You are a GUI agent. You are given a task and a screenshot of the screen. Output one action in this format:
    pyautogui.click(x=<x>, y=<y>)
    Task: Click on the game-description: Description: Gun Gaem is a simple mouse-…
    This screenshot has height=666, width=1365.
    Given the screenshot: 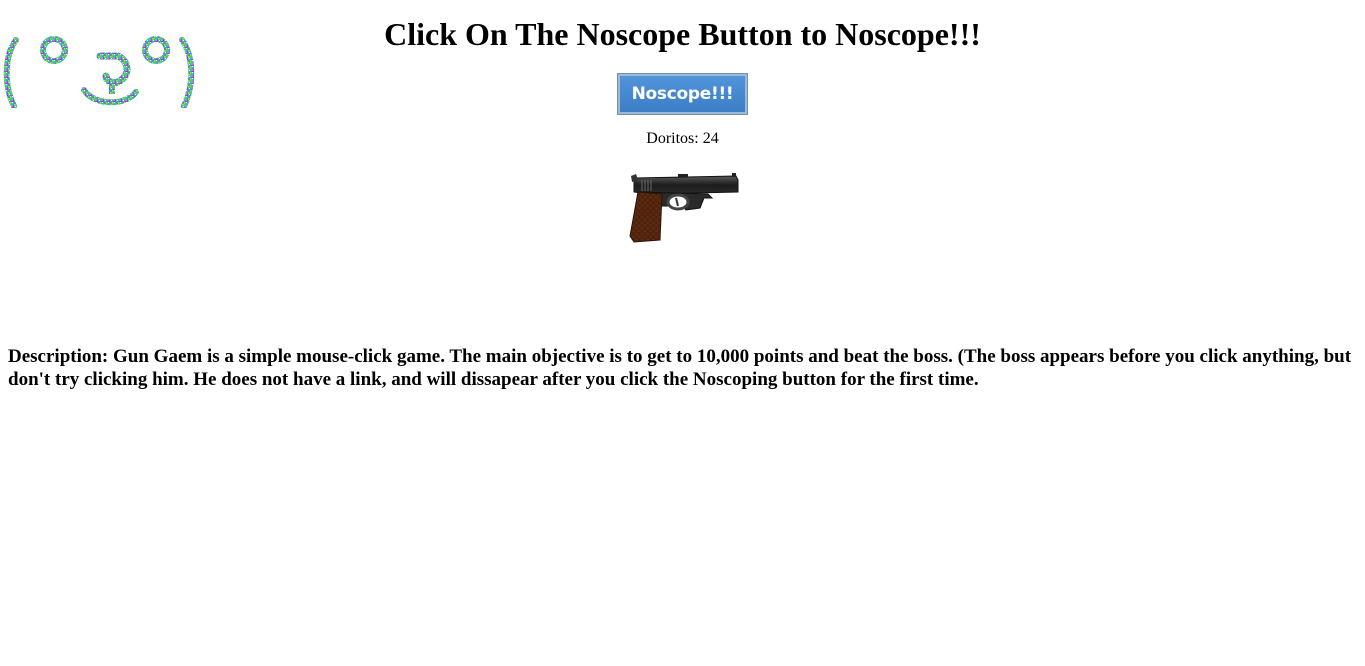 What is the action you would take?
    pyautogui.click(x=680, y=368)
    